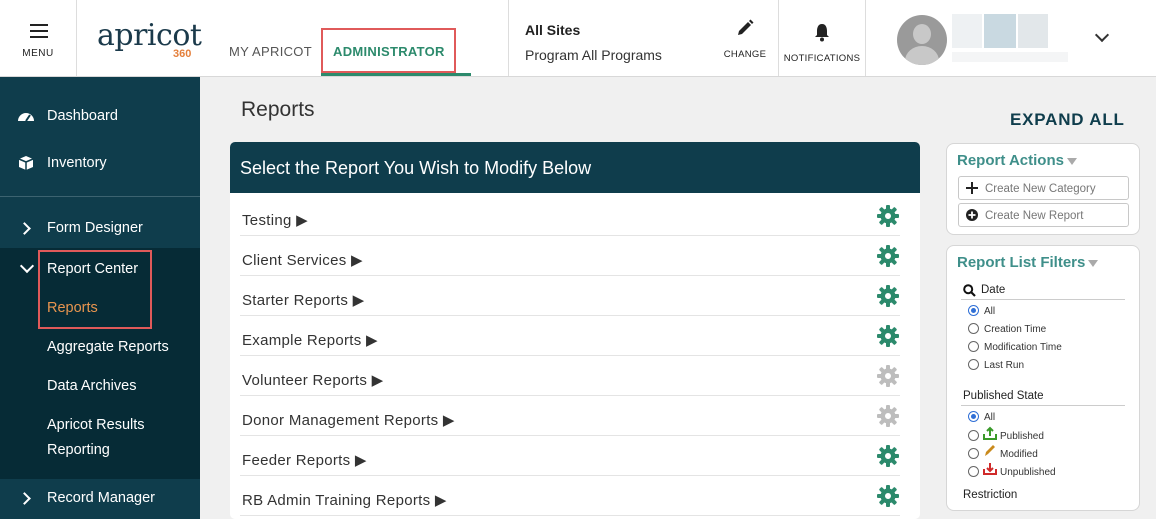 The image size is (1156, 519). I want to click on create-new-category-label: Create New Category, so click(1040, 189).